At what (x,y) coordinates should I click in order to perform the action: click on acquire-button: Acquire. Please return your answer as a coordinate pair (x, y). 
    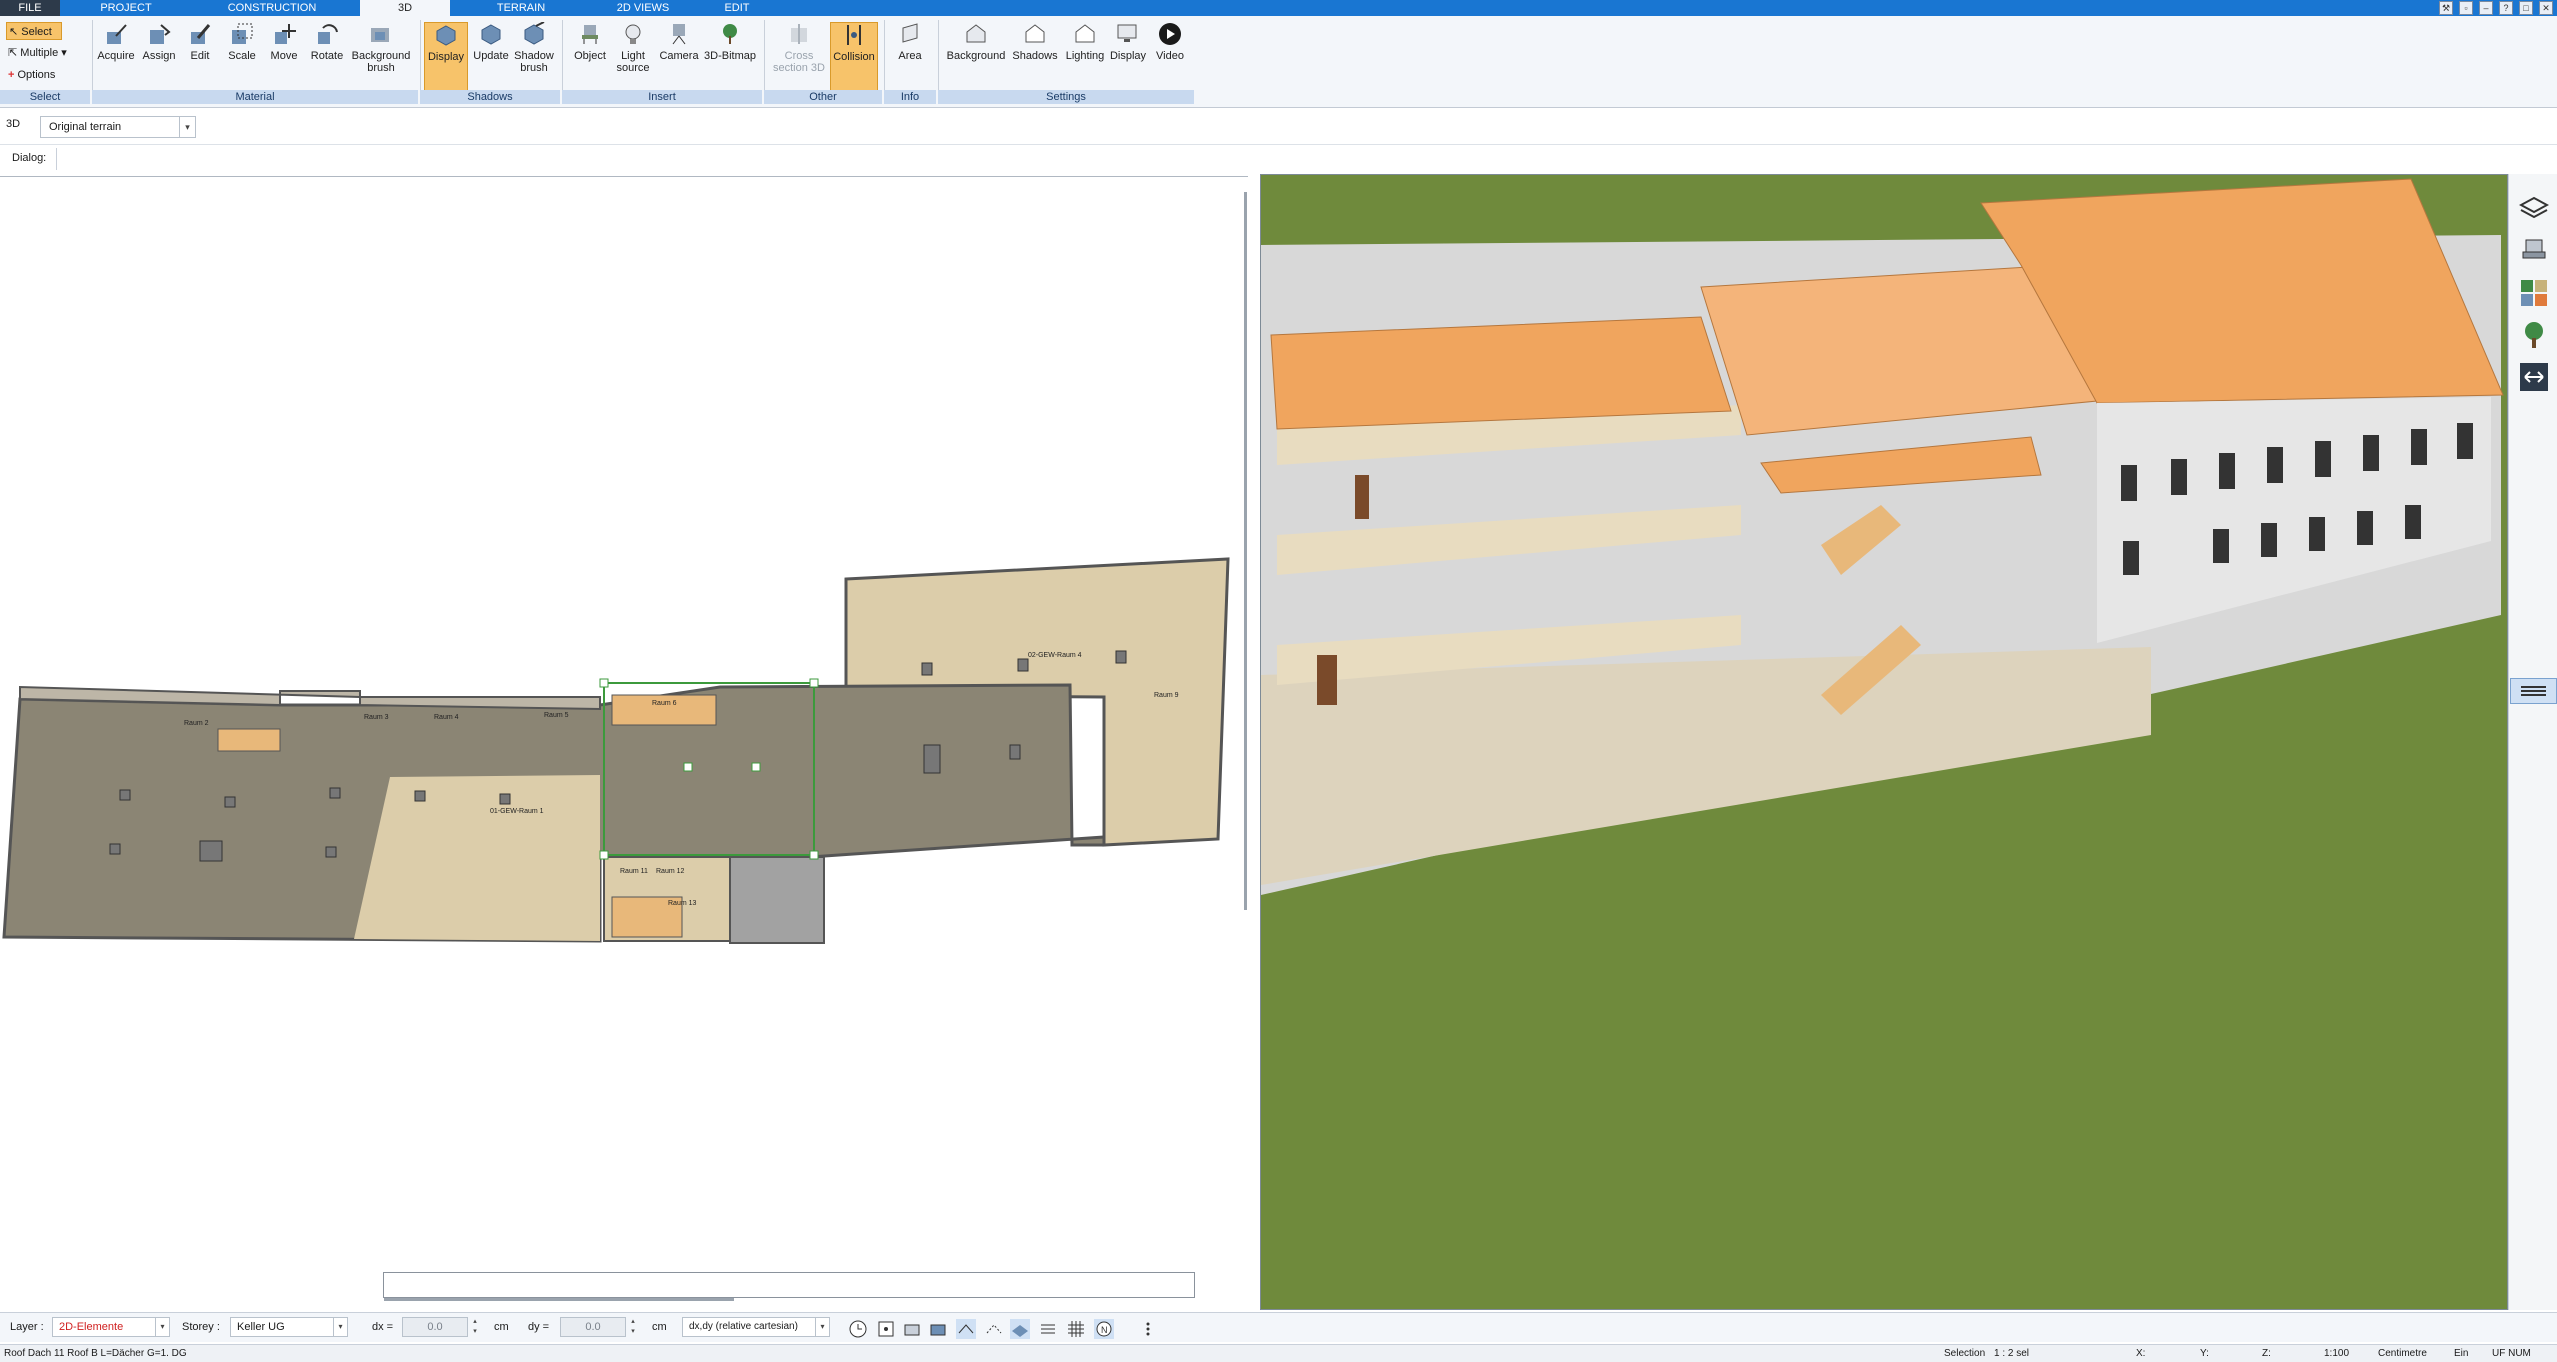
    Looking at the image, I should click on (116, 58).